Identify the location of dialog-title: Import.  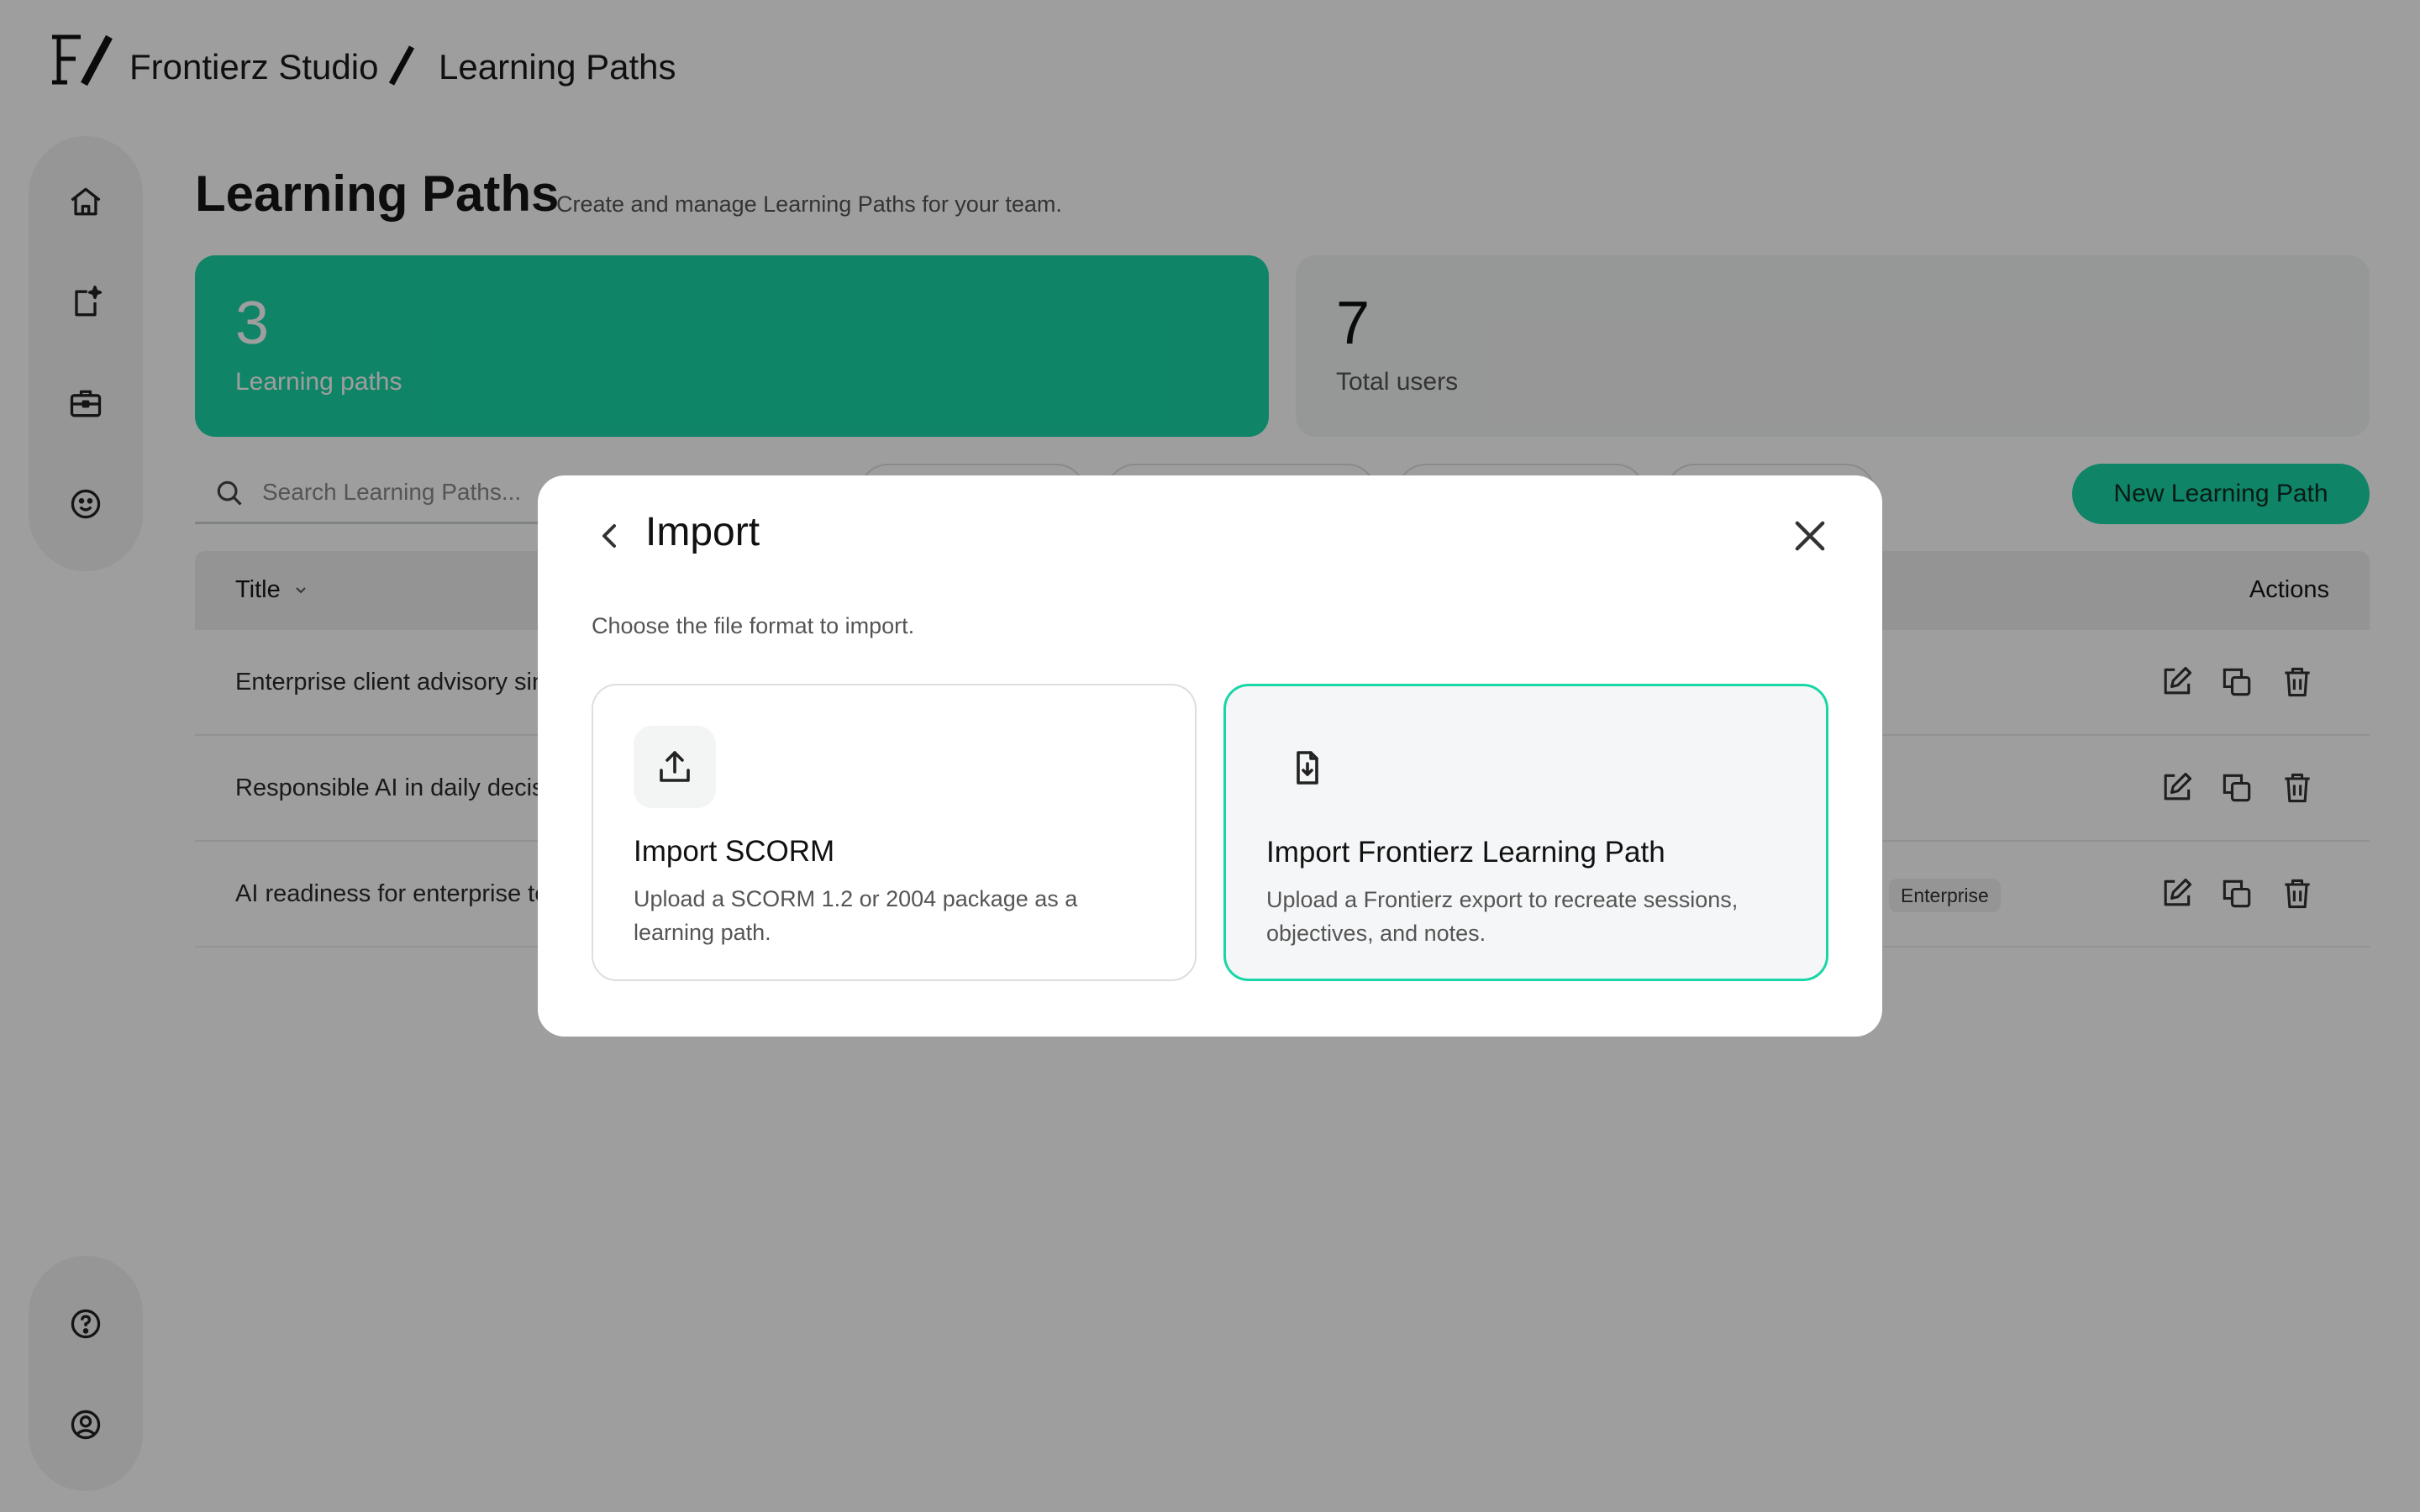
(703, 532).